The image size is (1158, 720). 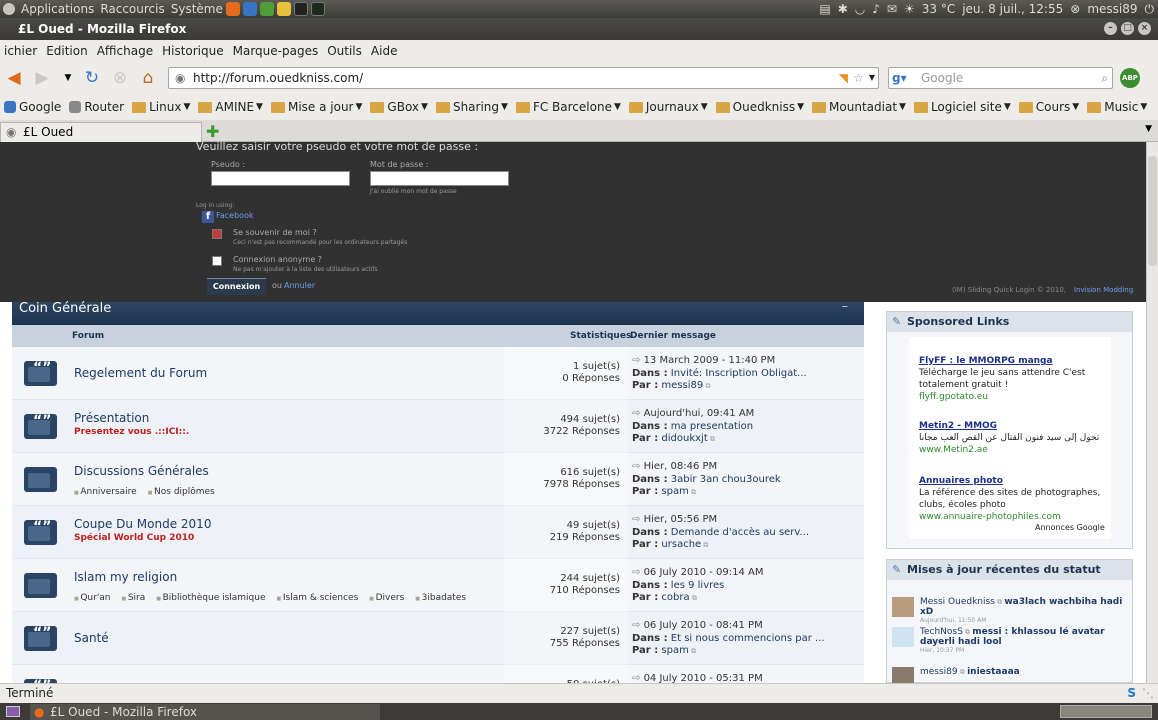 What do you see at coordinates (148, 78) in the screenshot?
I see `home-icon: ⌂` at bounding box center [148, 78].